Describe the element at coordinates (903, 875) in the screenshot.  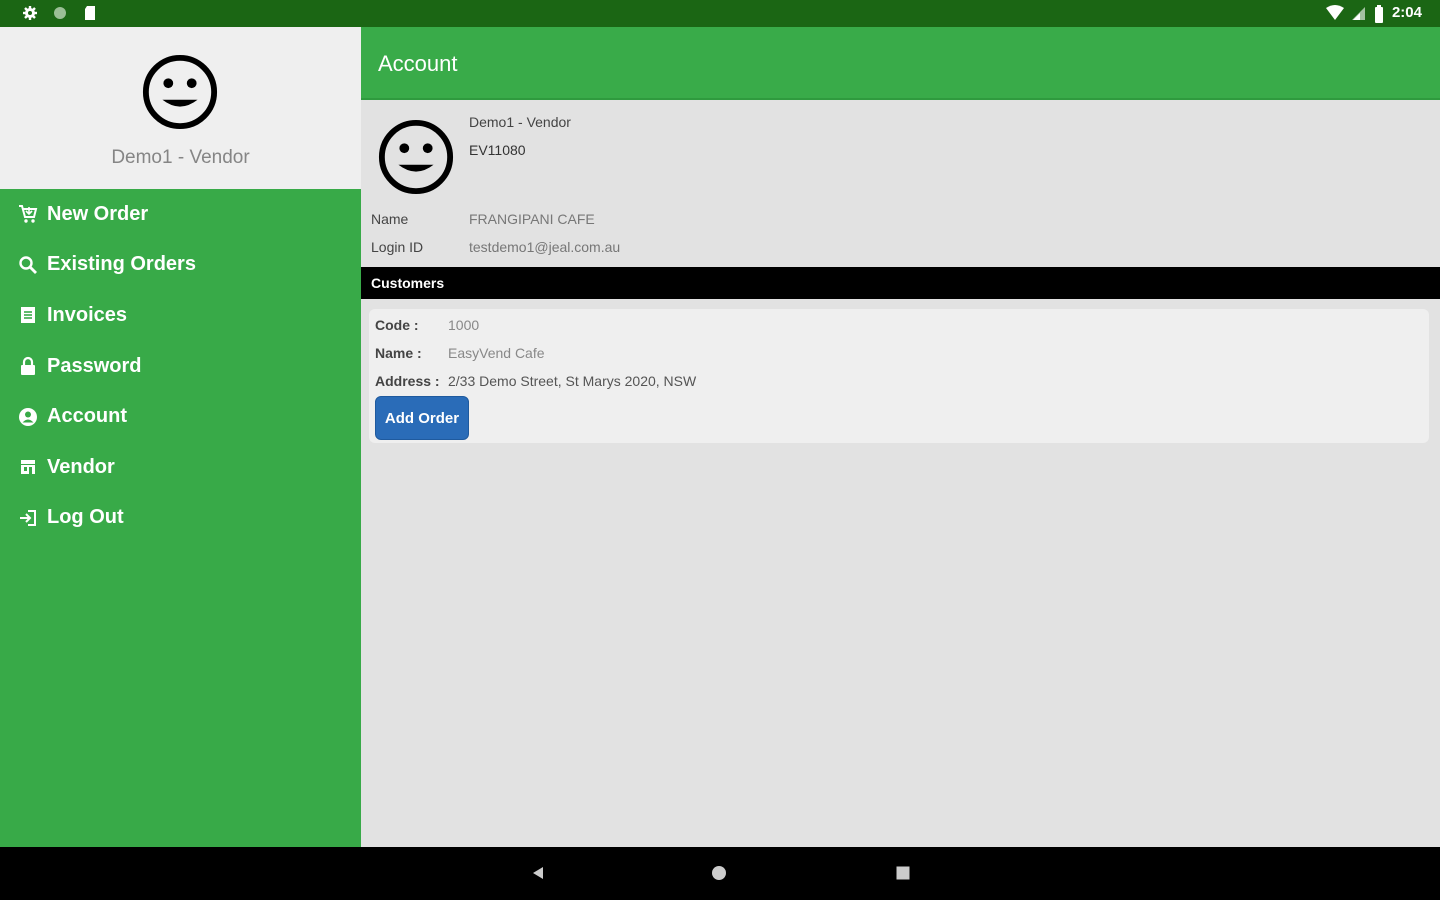
I see `recents-icon` at that location.